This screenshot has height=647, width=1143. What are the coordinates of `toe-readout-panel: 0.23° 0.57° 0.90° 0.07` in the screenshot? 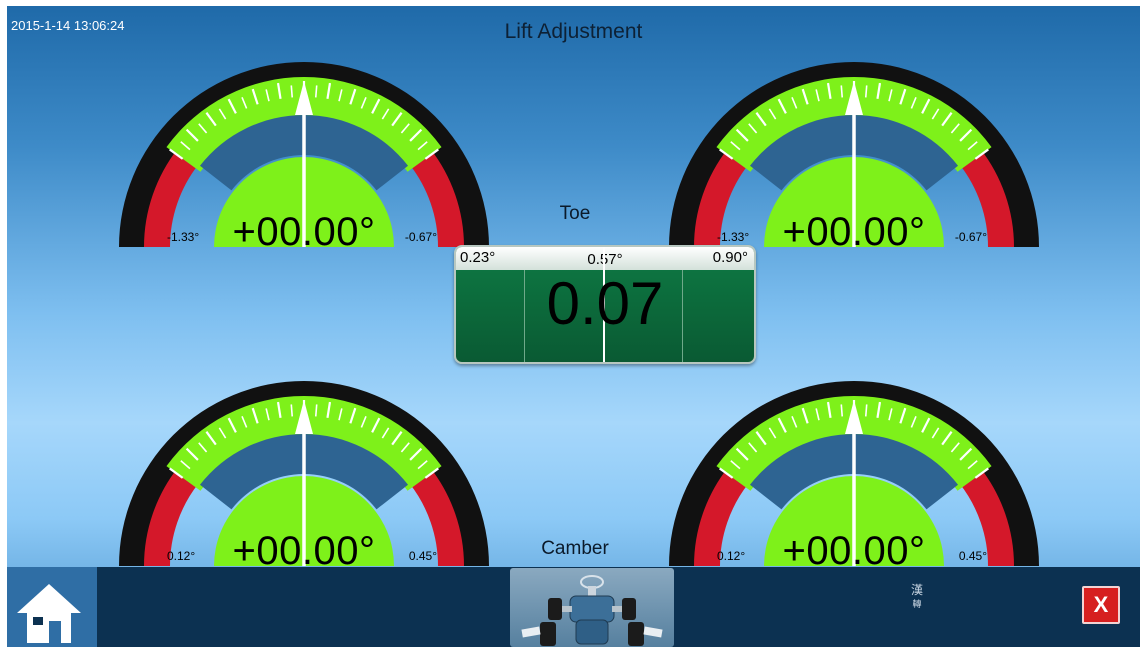 It's located at (605, 304).